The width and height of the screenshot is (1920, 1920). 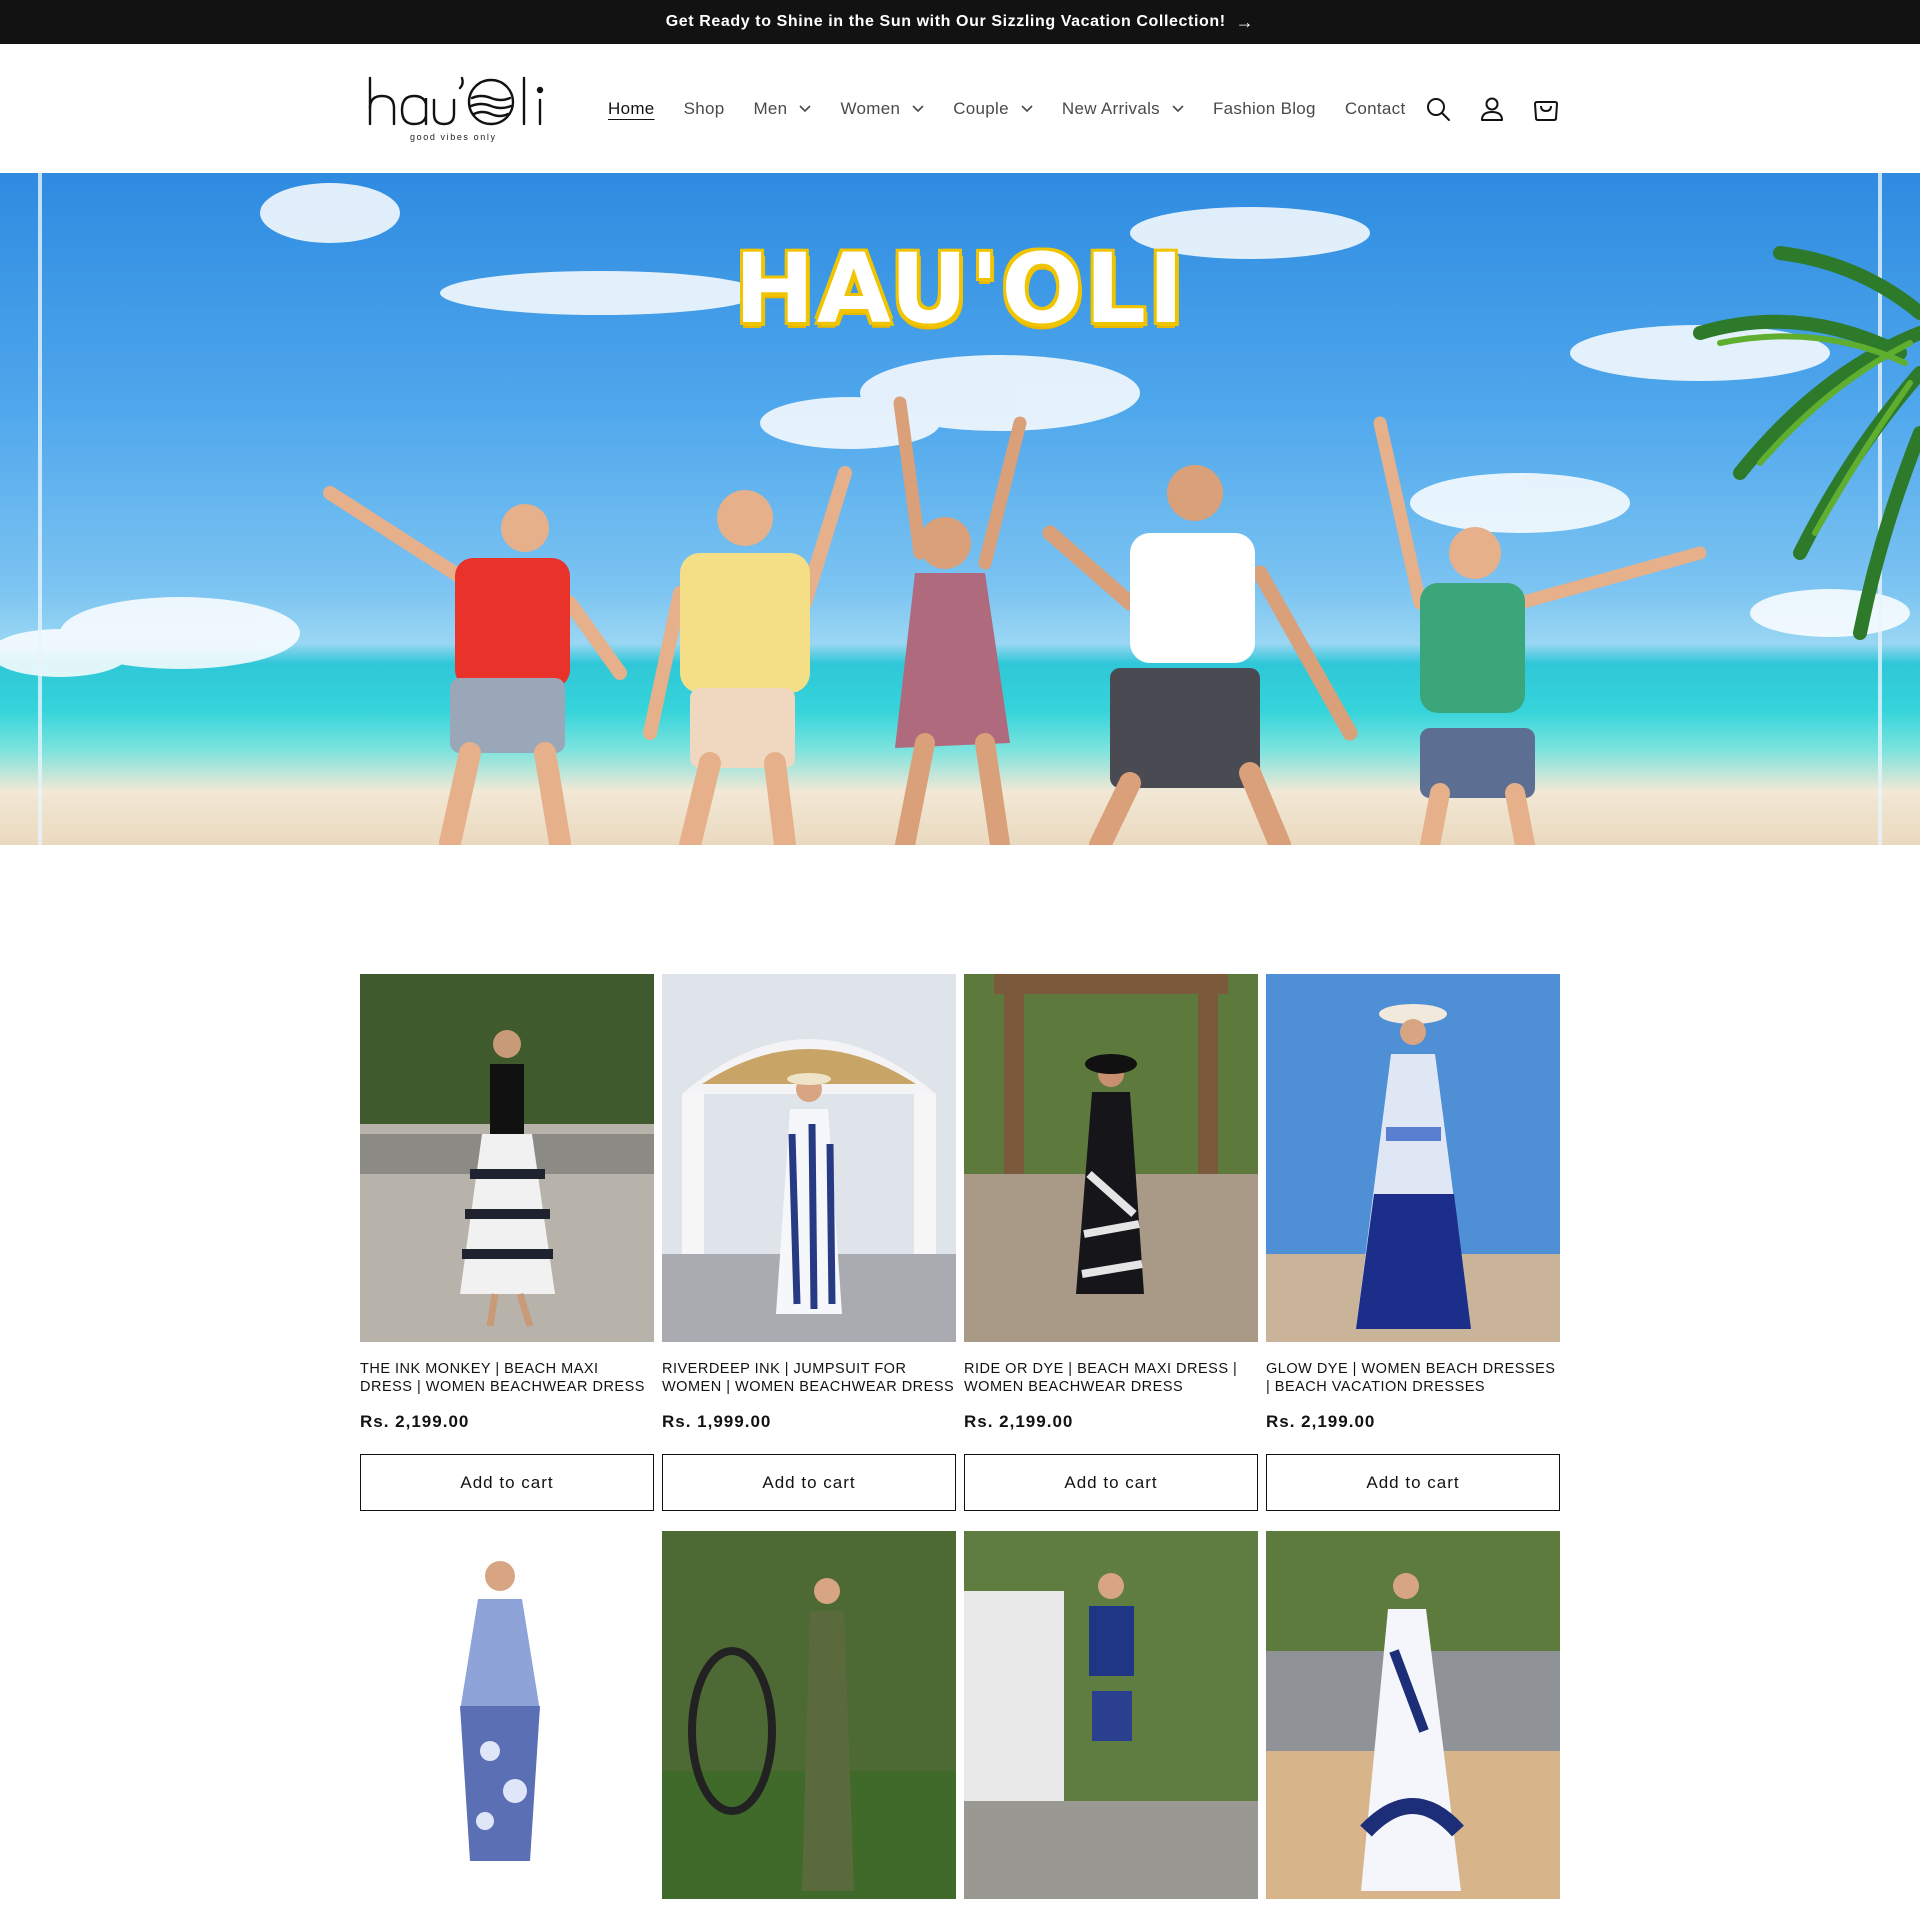 What do you see at coordinates (1546, 109) in the screenshot?
I see `cart-icon` at bounding box center [1546, 109].